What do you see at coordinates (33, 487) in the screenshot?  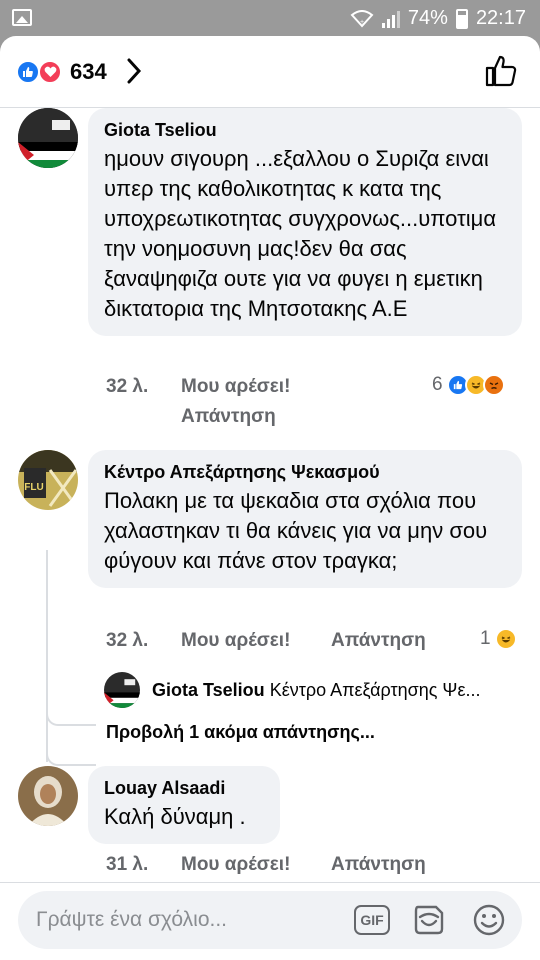 I see `svg-text: FLU` at bounding box center [33, 487].